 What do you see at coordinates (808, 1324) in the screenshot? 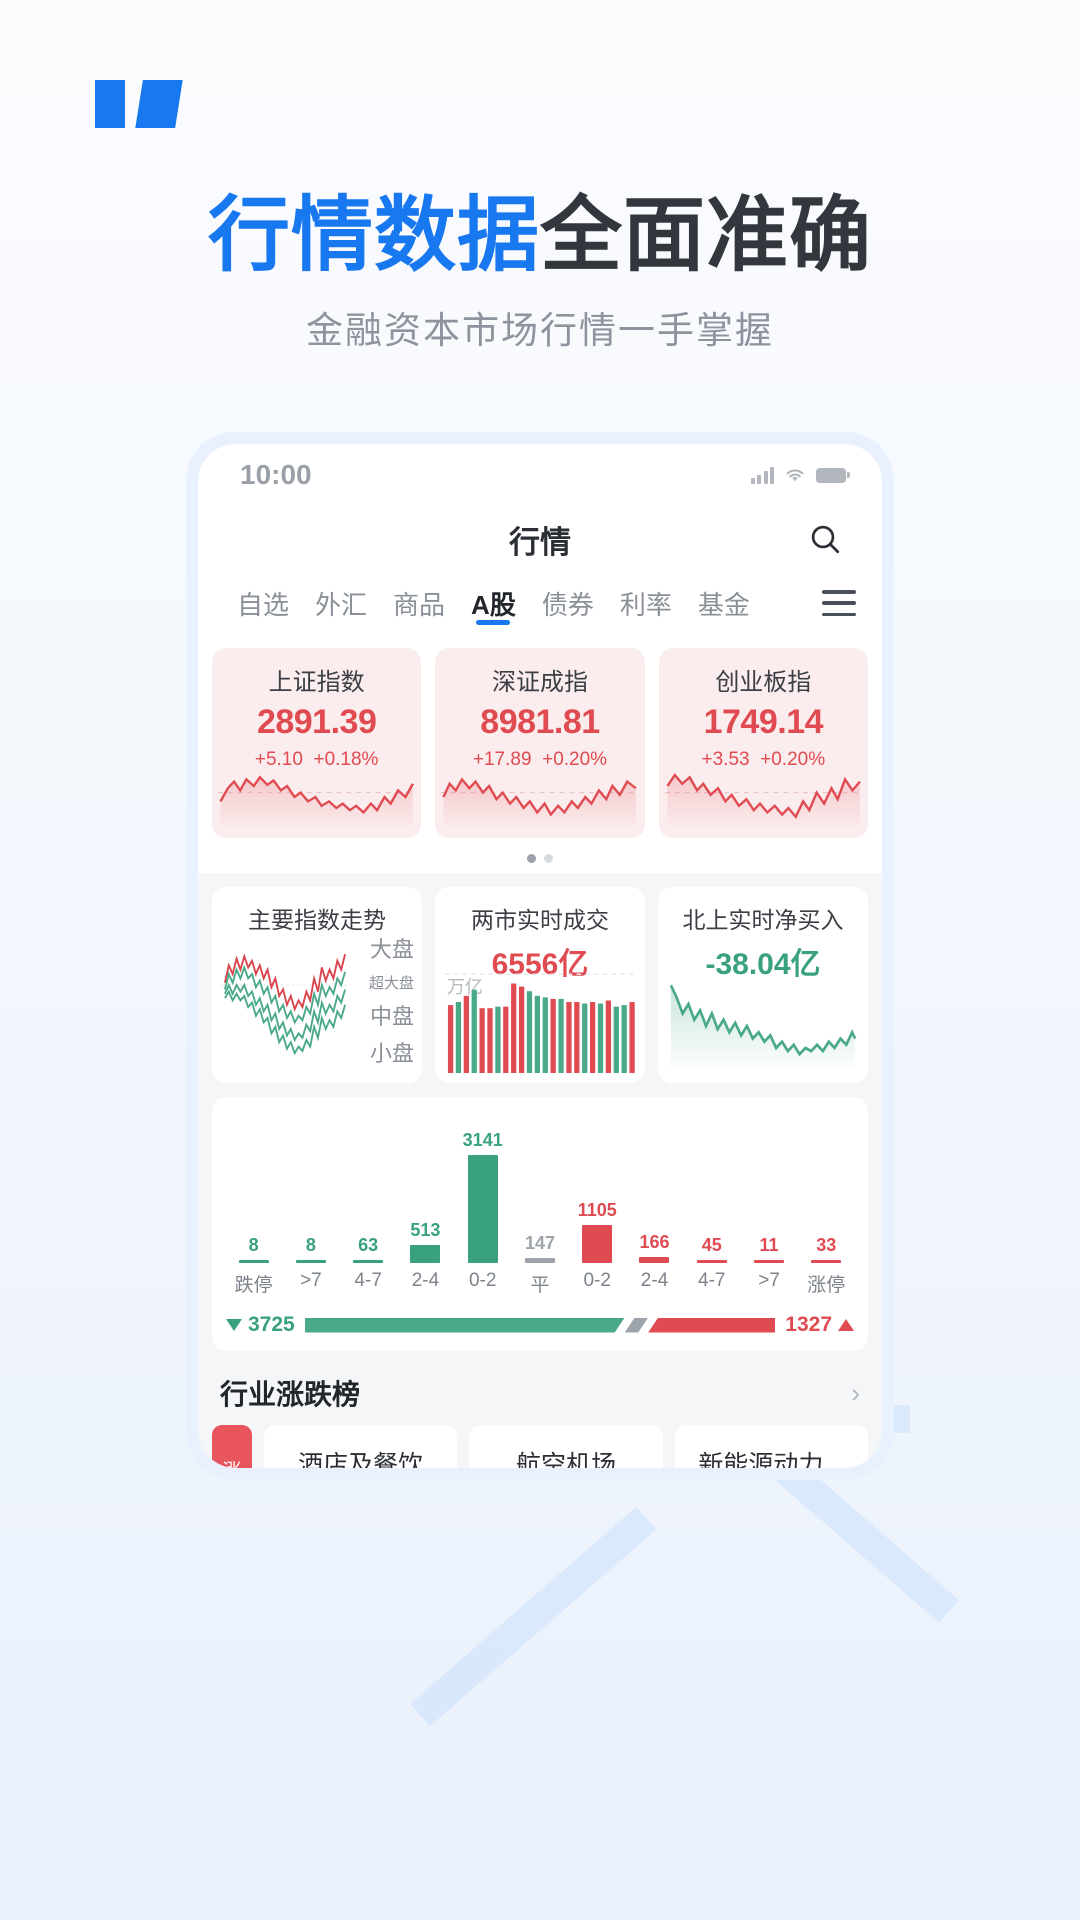
I see `advancers-count: 1327` at bounding box center [808, 1324].